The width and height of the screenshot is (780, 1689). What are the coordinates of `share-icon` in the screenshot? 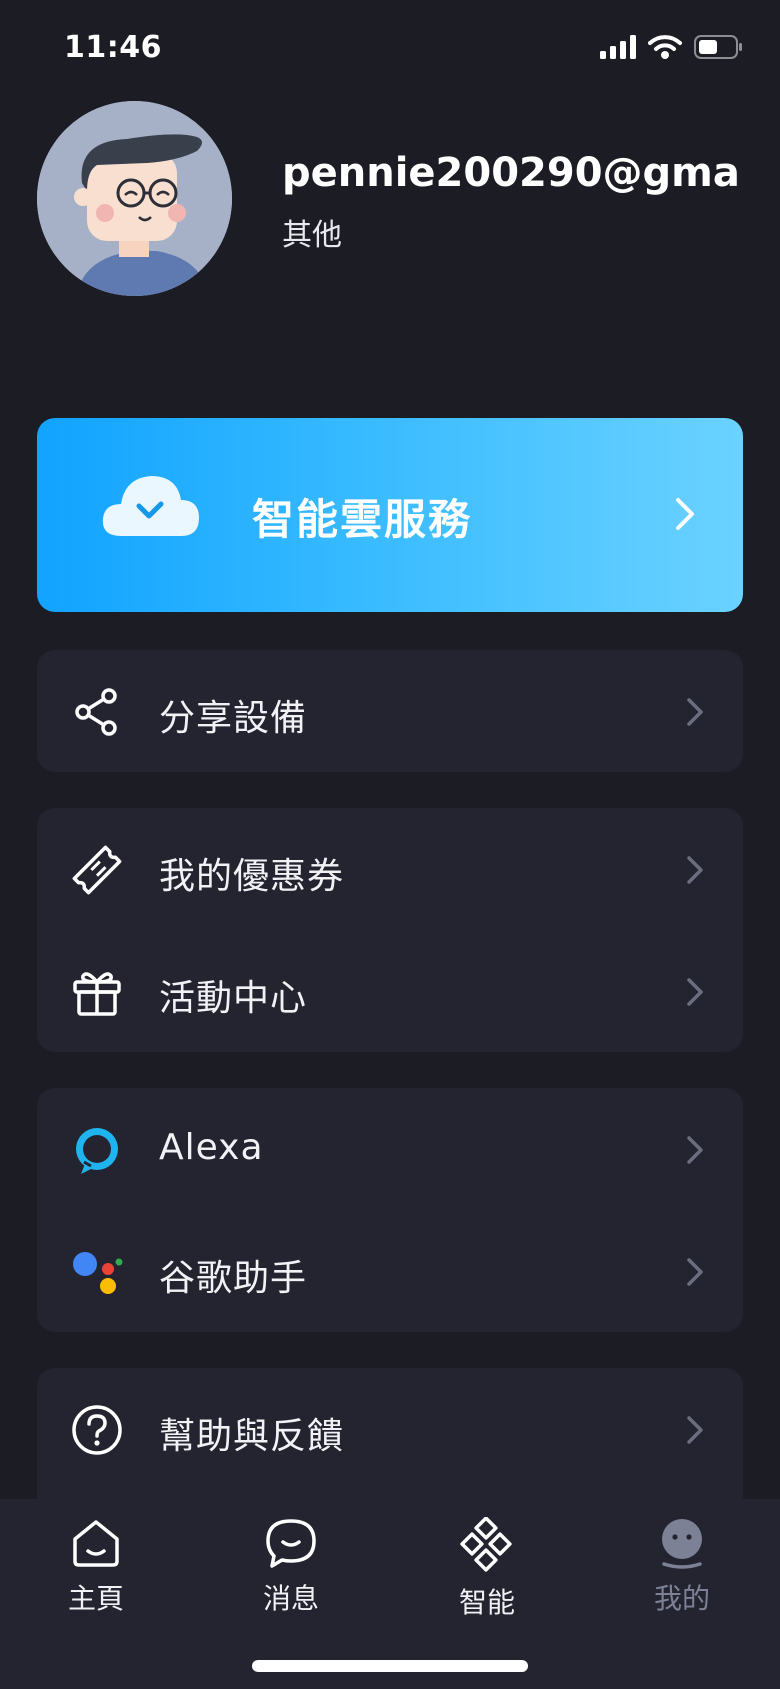 It's located at (96, 712).